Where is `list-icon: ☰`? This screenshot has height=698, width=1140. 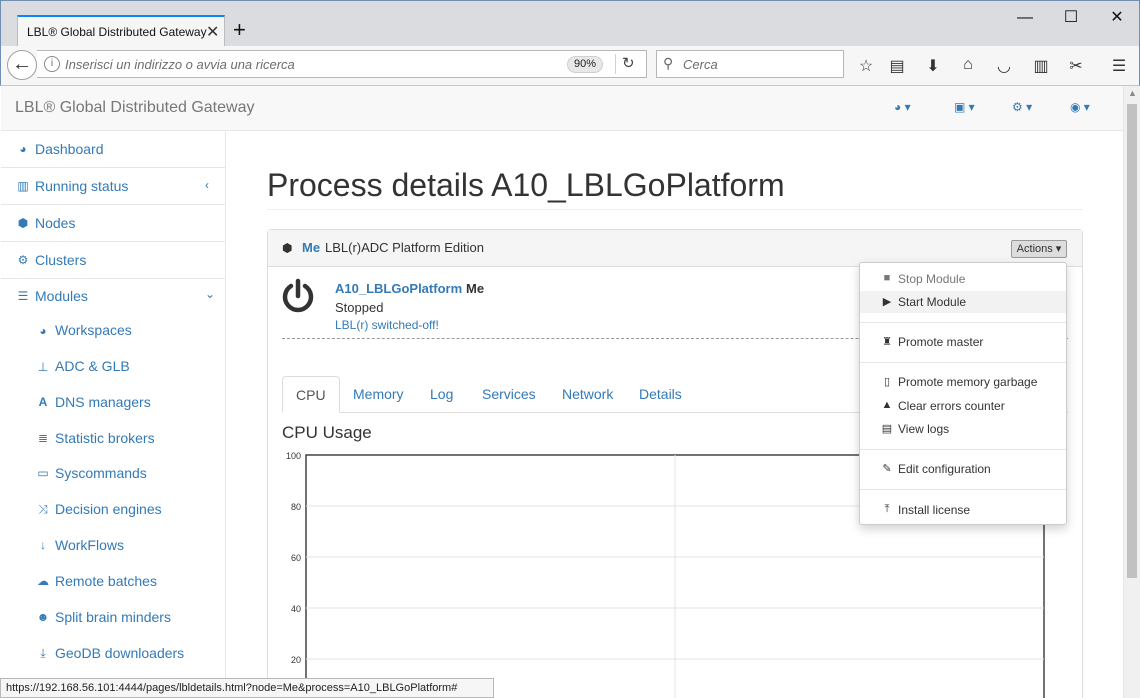
list-icon: ☰ is located at coordinates (23, 296).